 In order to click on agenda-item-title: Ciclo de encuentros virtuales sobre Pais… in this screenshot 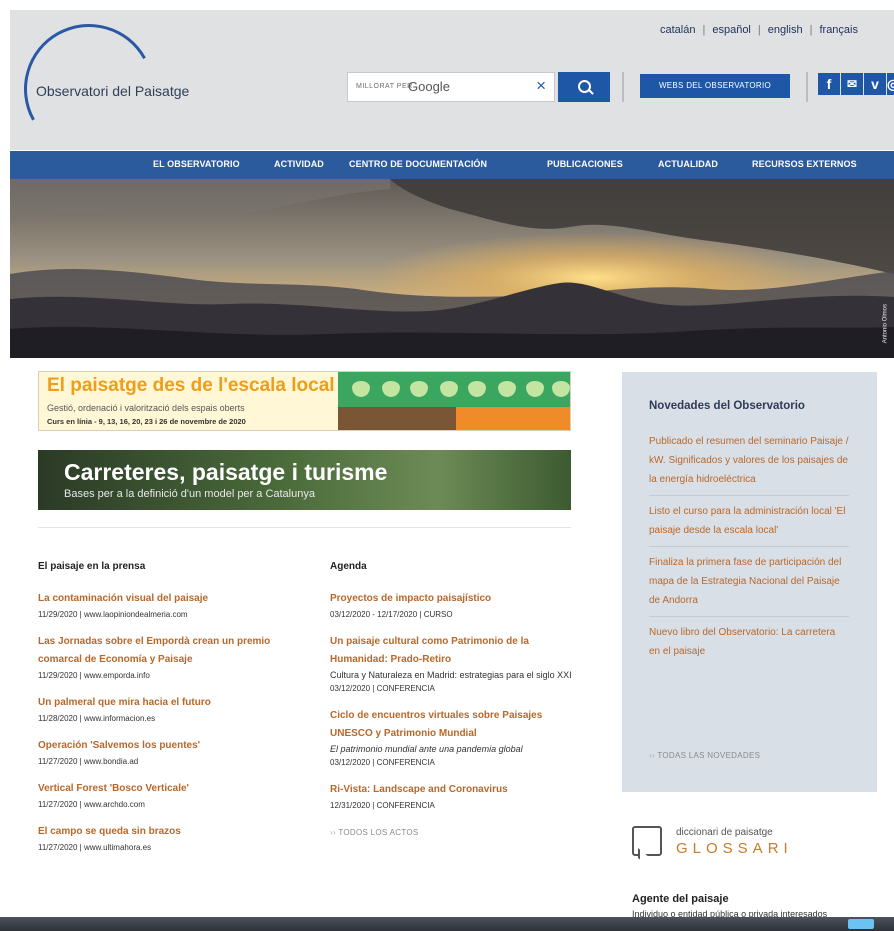, I will do `click(452, 725)`.